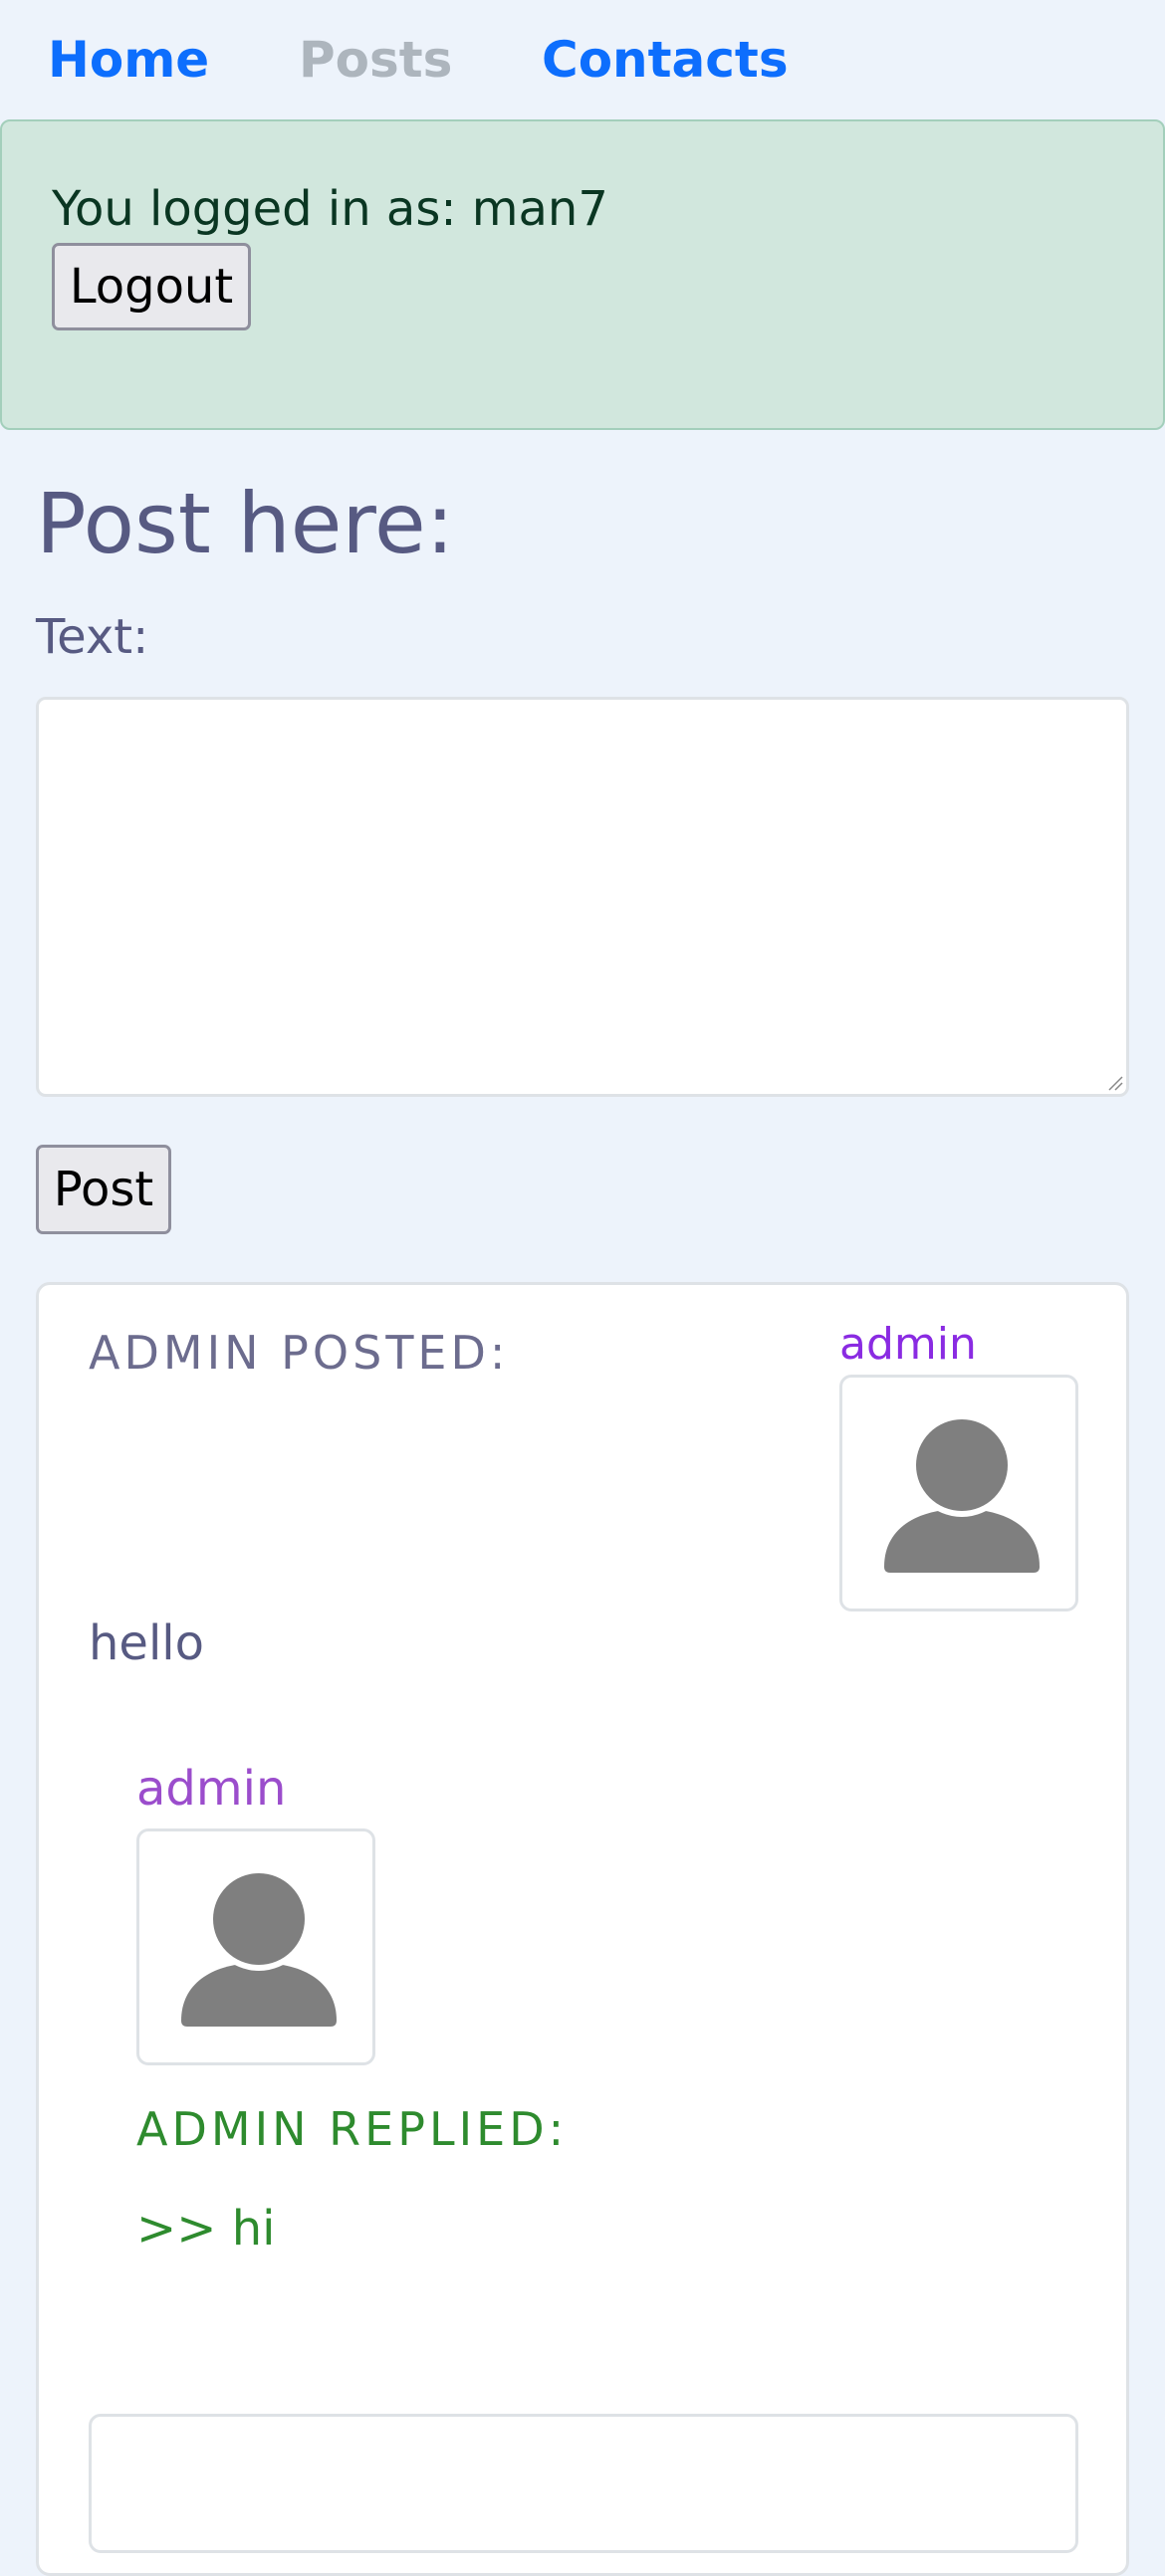 This screenshot has width=1165, height=2576. What do you see at coordinates (93, 637) in the screenshot?
I see `text-label: Text:` at bounding box center [93, 637].